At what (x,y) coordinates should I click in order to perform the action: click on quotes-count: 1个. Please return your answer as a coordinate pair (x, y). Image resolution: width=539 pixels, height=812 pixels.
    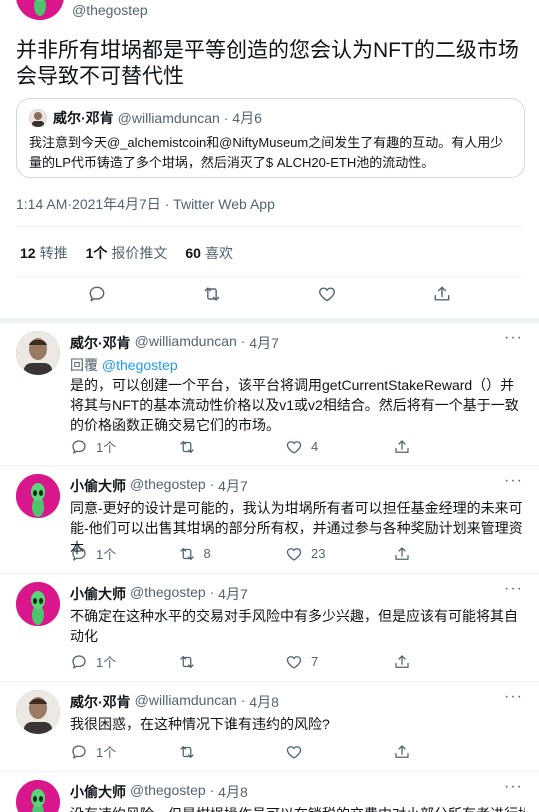
    Looking at the image, I should click on (96, 253).